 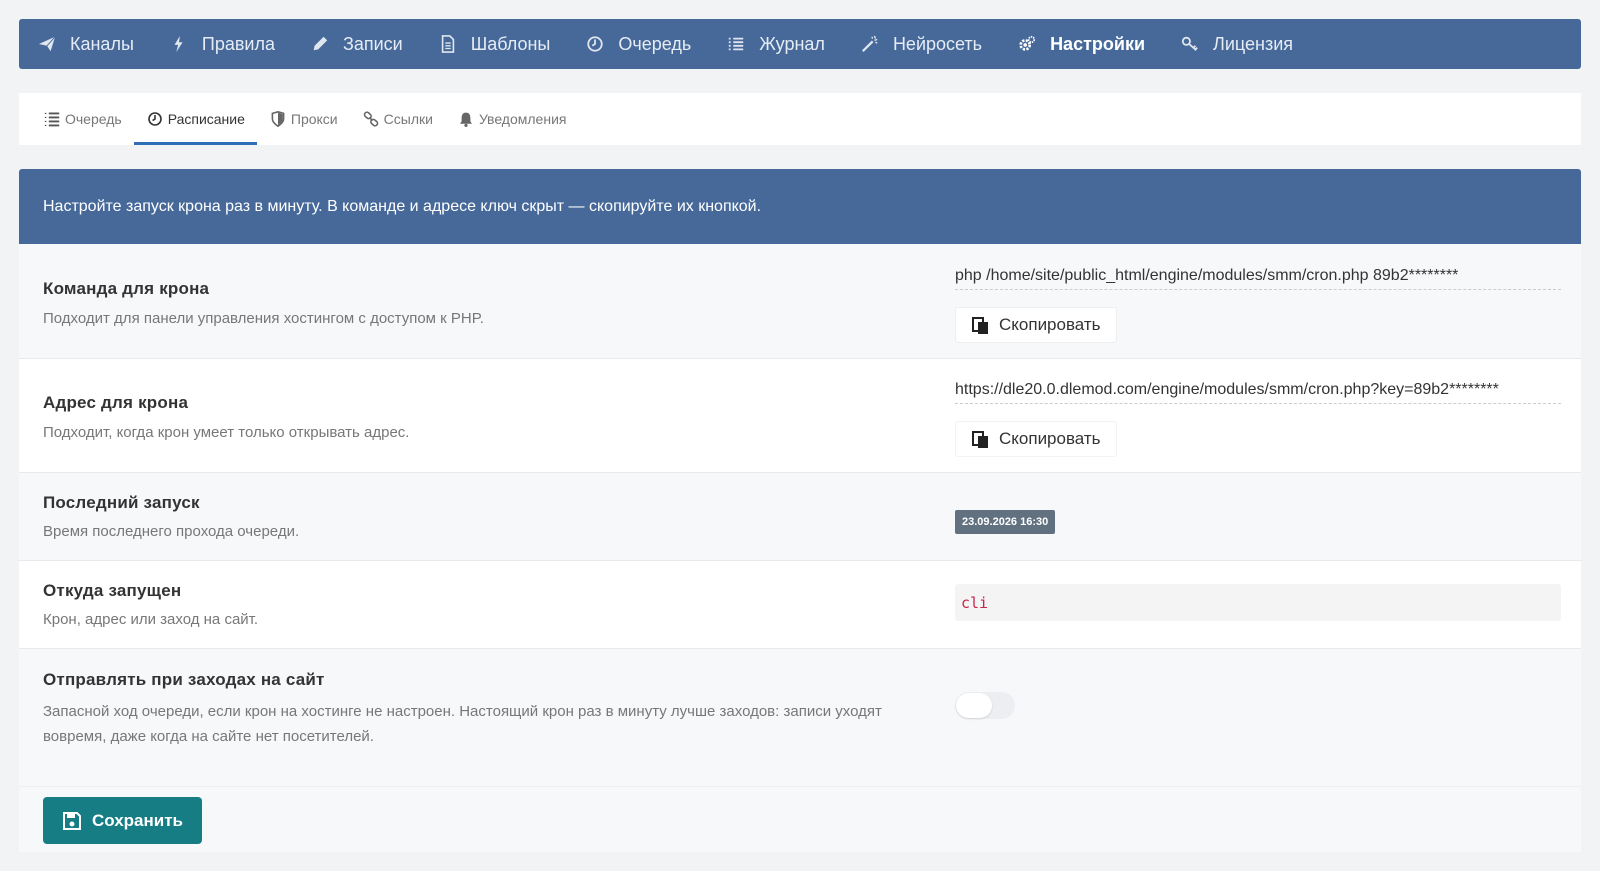 I want to click on link-icon, so click(x=371, y=119).